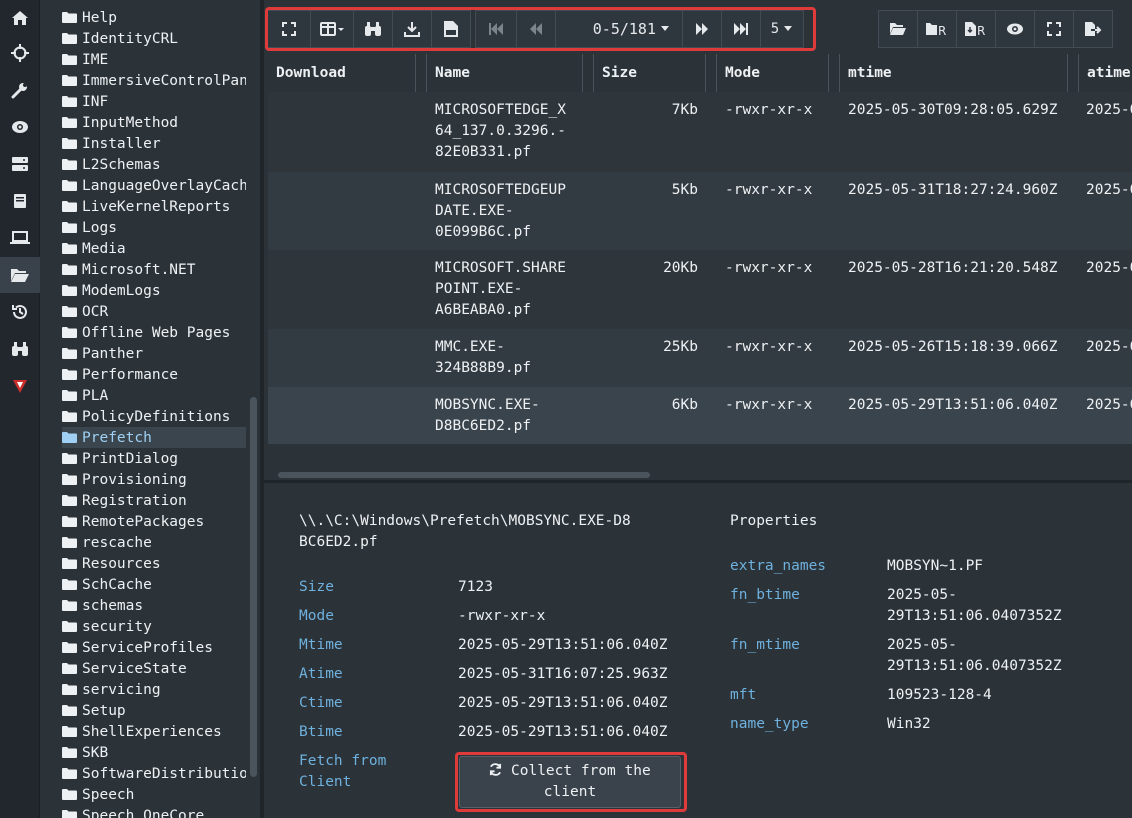 The image size is (1132, 818). Describe the element at coordinates (154, 500) in the screenshot. I see `tree-item: Registration` at that location.